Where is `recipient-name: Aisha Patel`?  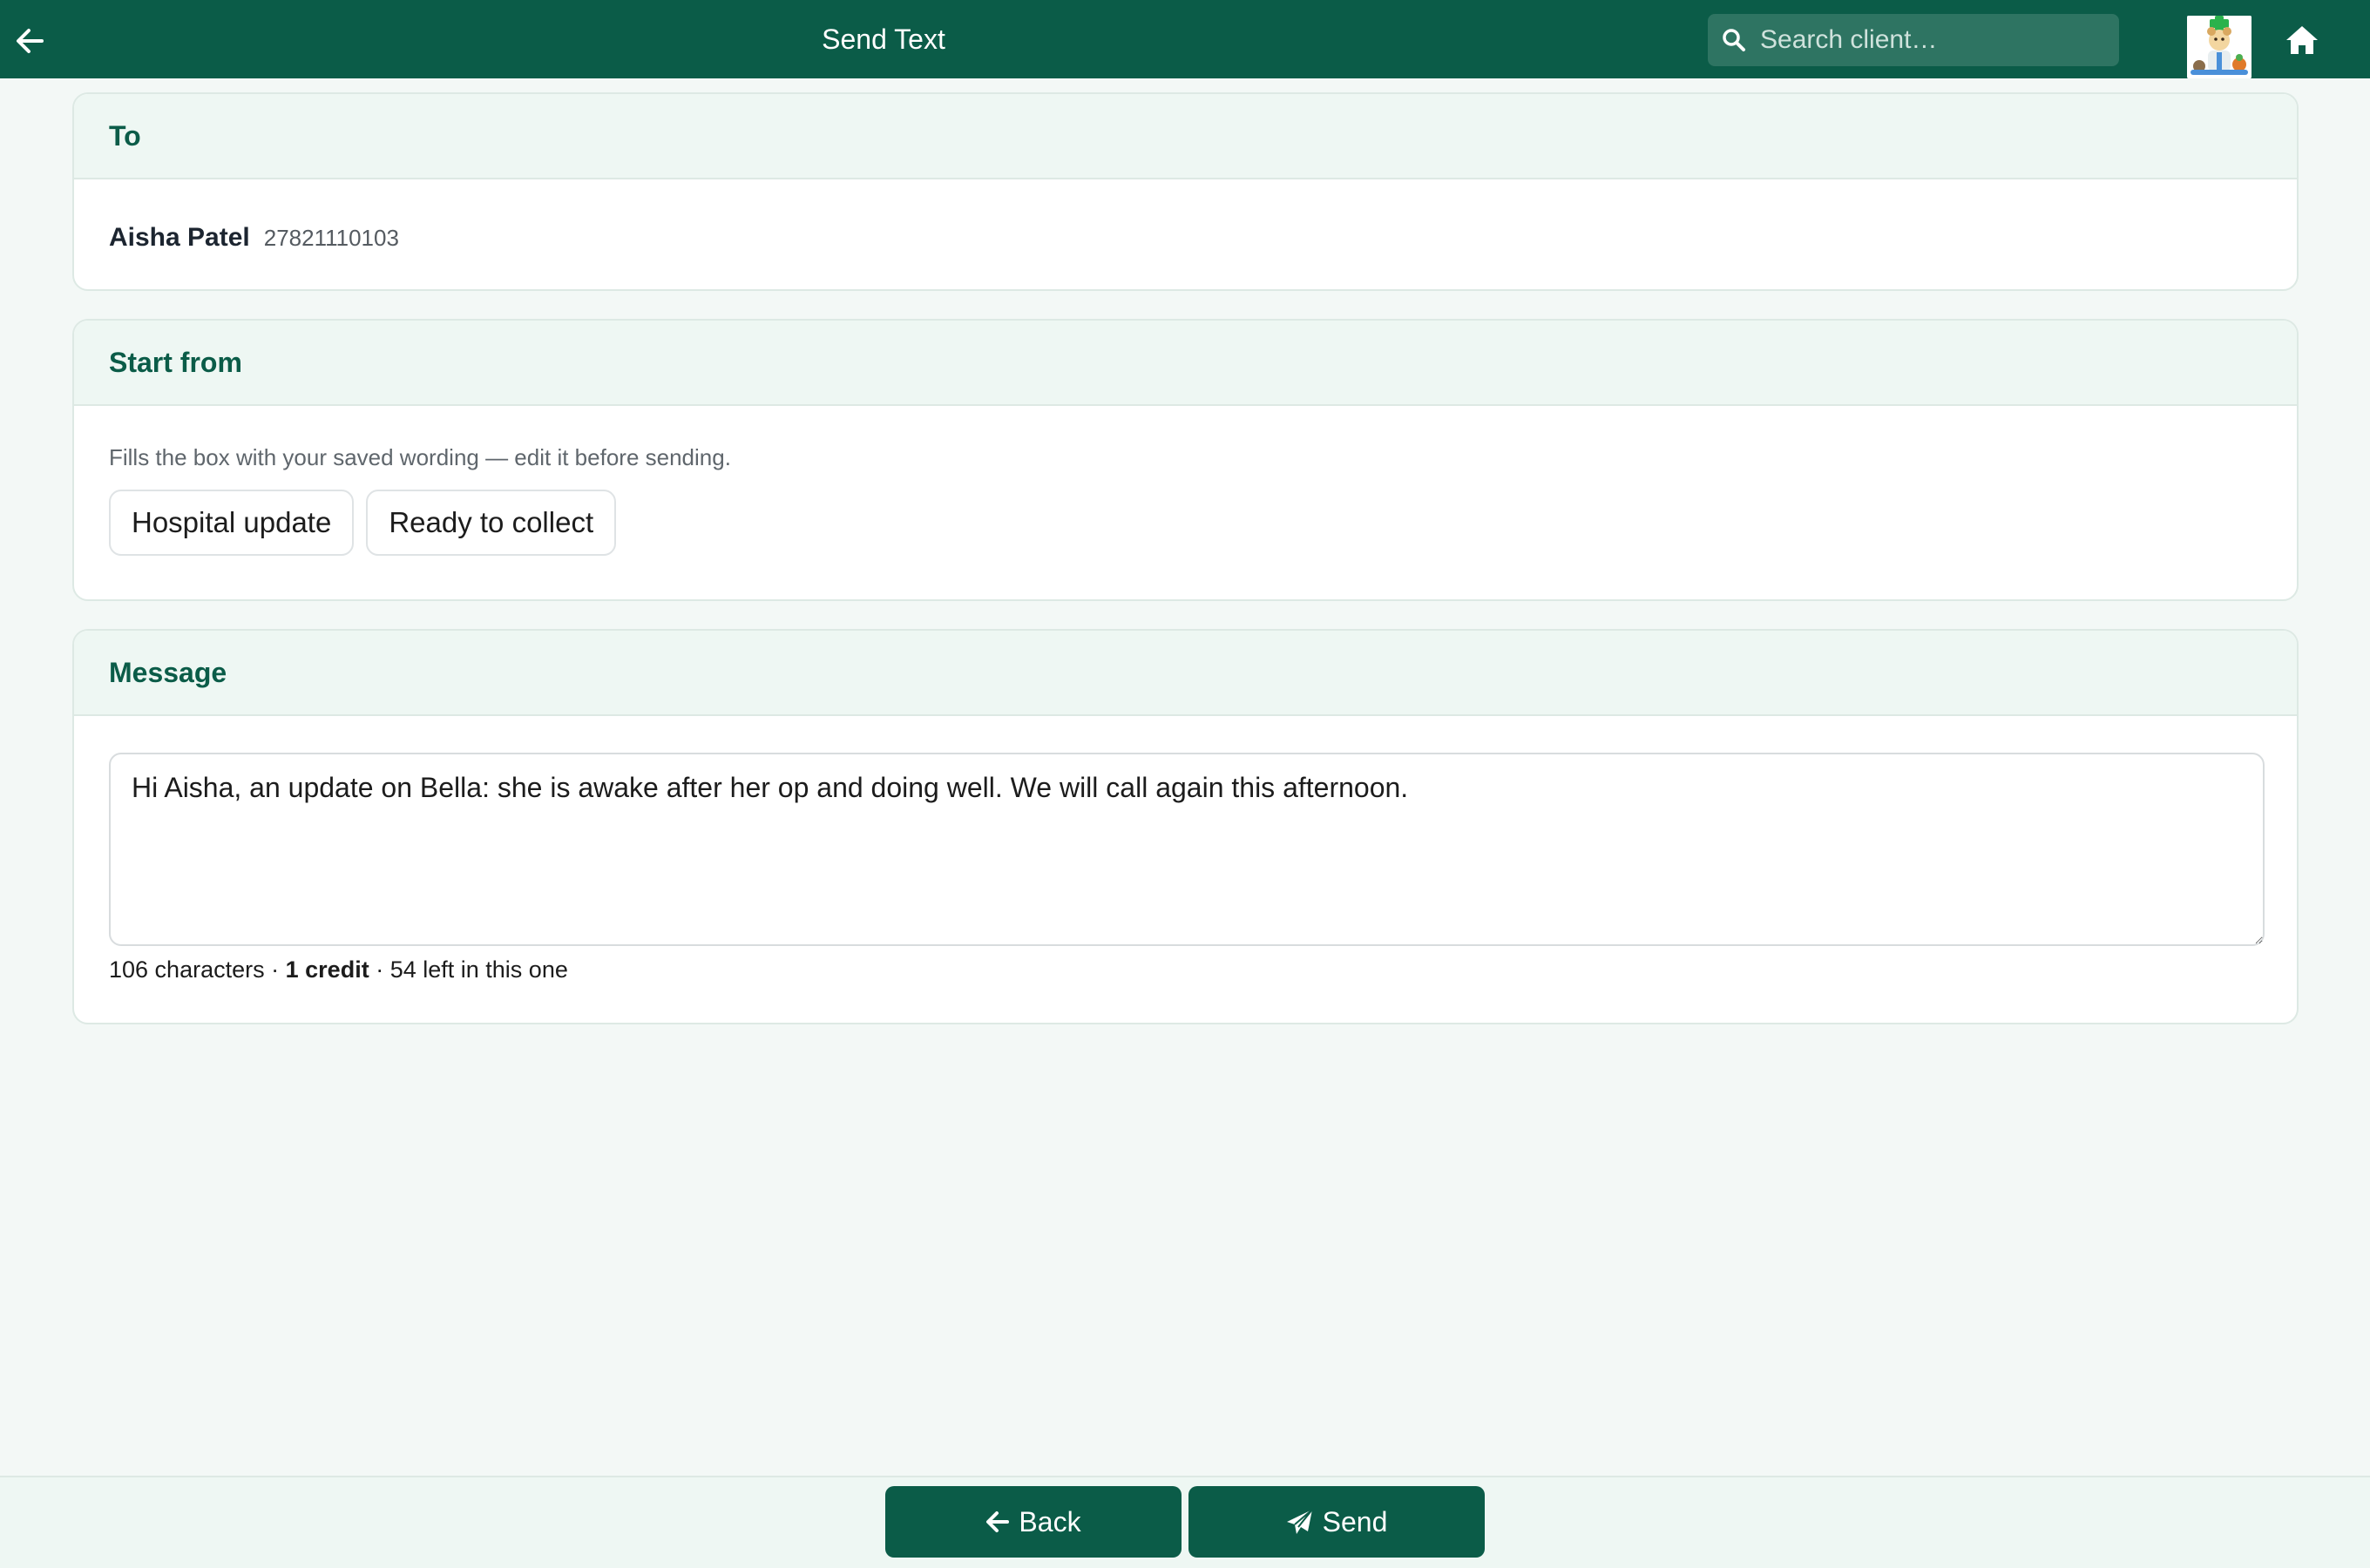
recipient-name: Aisha Patel is located at coordinates (179, 238).